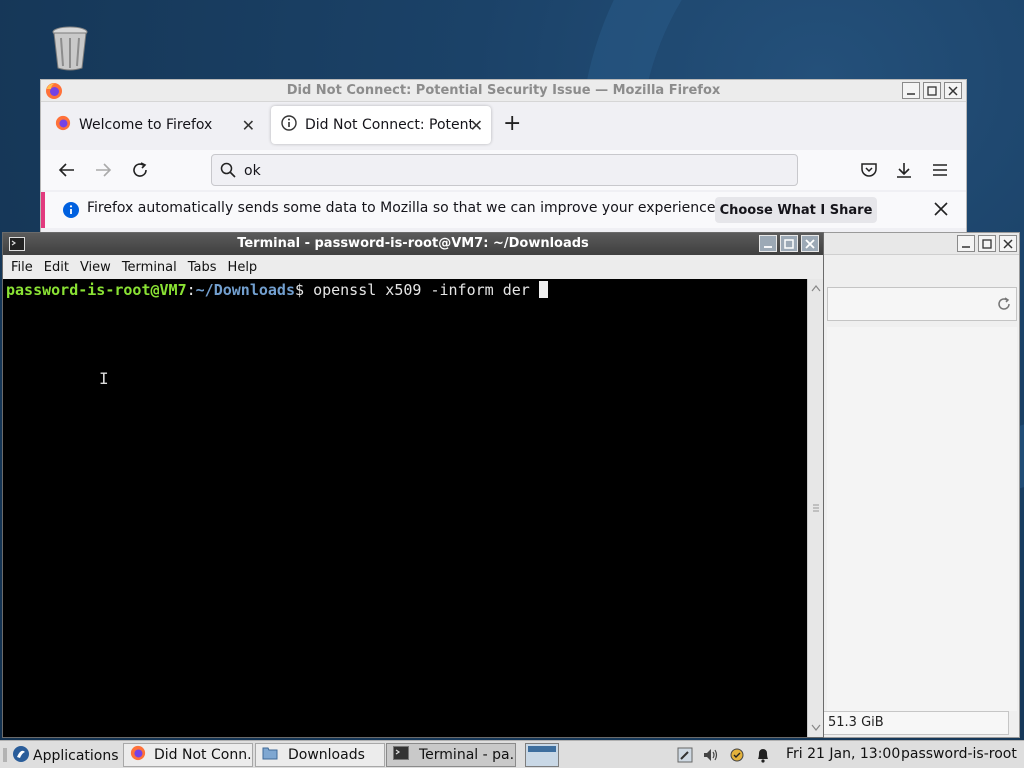 The height and width of the screenshot is (768, 1024). Describe the element at coordinates (940, 170) in the screenshot. I see `menu-hamburger-icon` at that location.